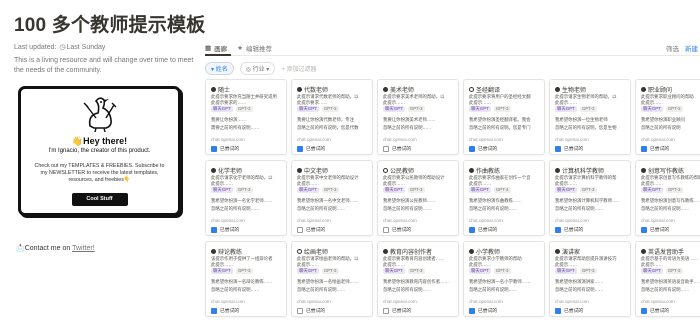 The image size is (700, 328). What do you see at coordinates (670, 89) in the screenshot?
I see `card-title: 职业顾问` at bounding box center [670, 89].